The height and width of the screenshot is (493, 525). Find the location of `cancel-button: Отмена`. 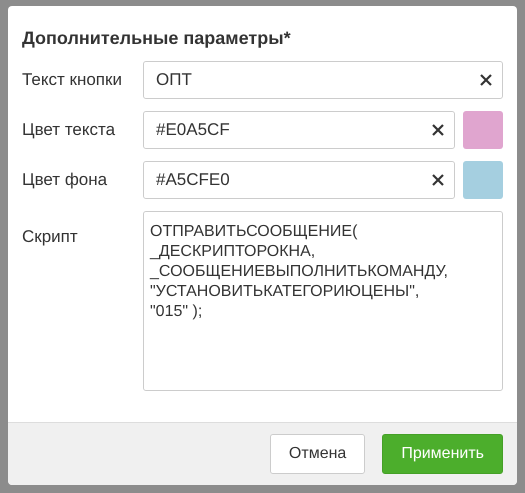

cancel-button: Отмена is located at coordinates (318, 454).